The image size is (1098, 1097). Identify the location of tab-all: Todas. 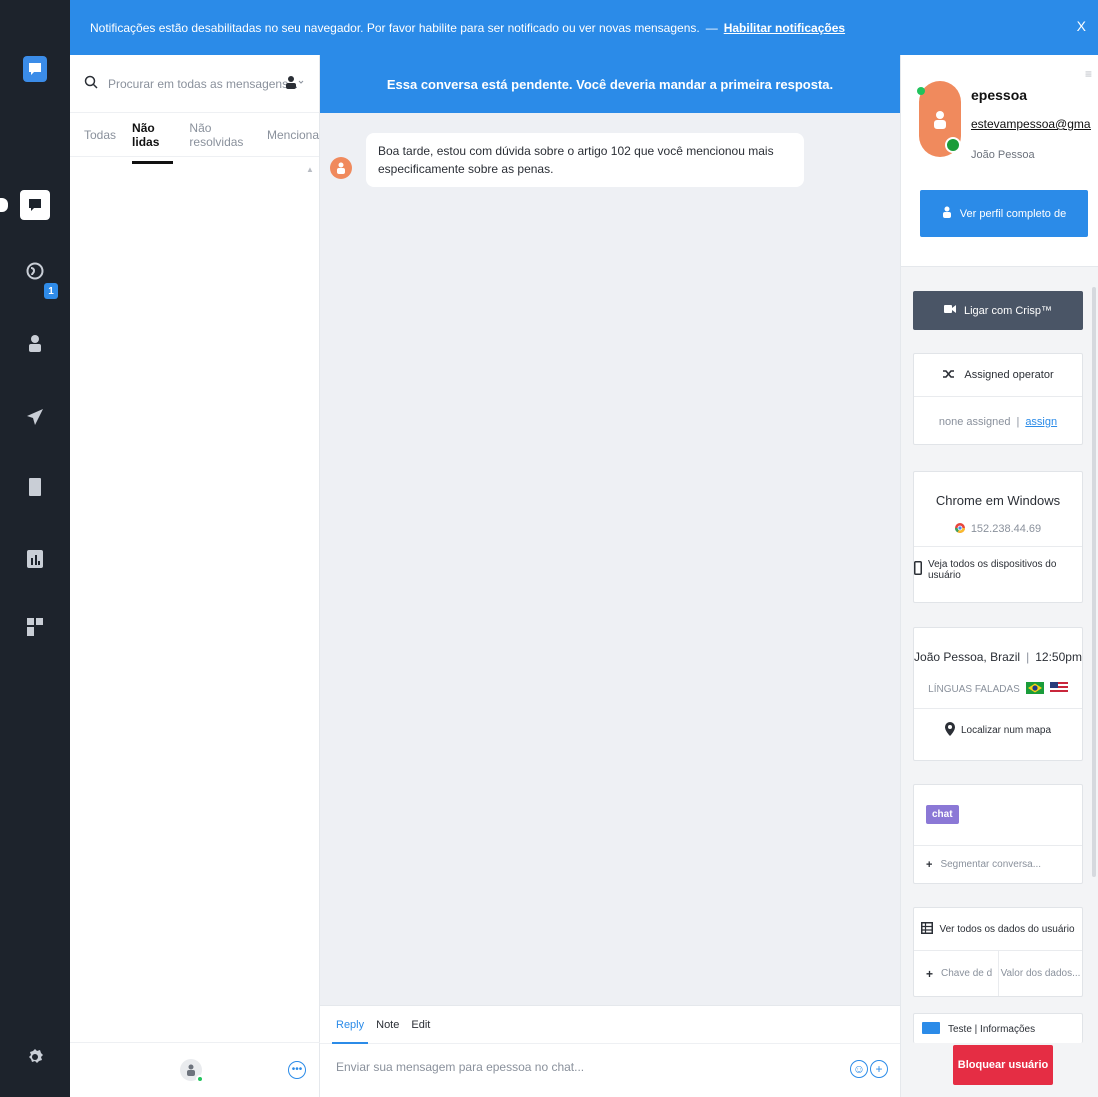
(100, 135).